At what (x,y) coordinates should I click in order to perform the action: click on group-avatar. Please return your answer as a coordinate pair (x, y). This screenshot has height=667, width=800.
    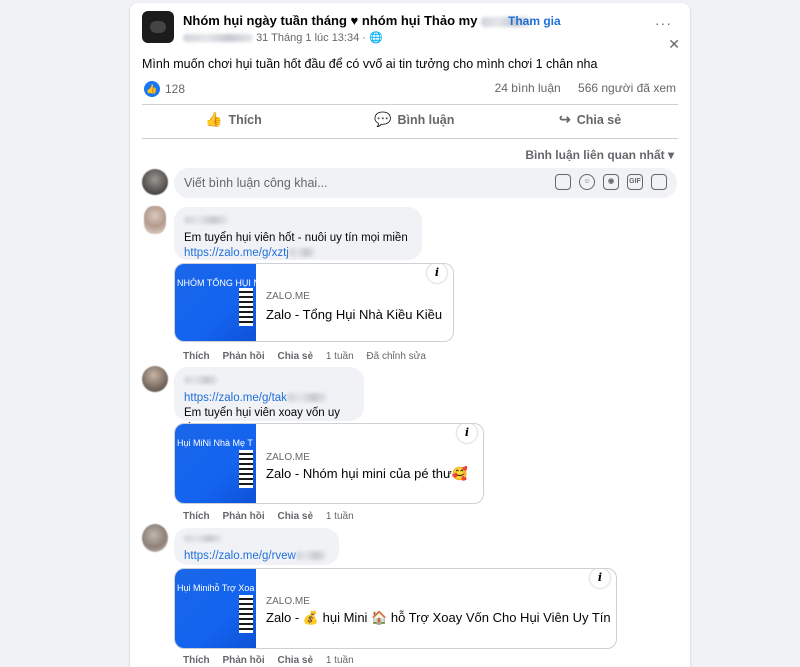
    Looking at the image, I should click on (158, 27).